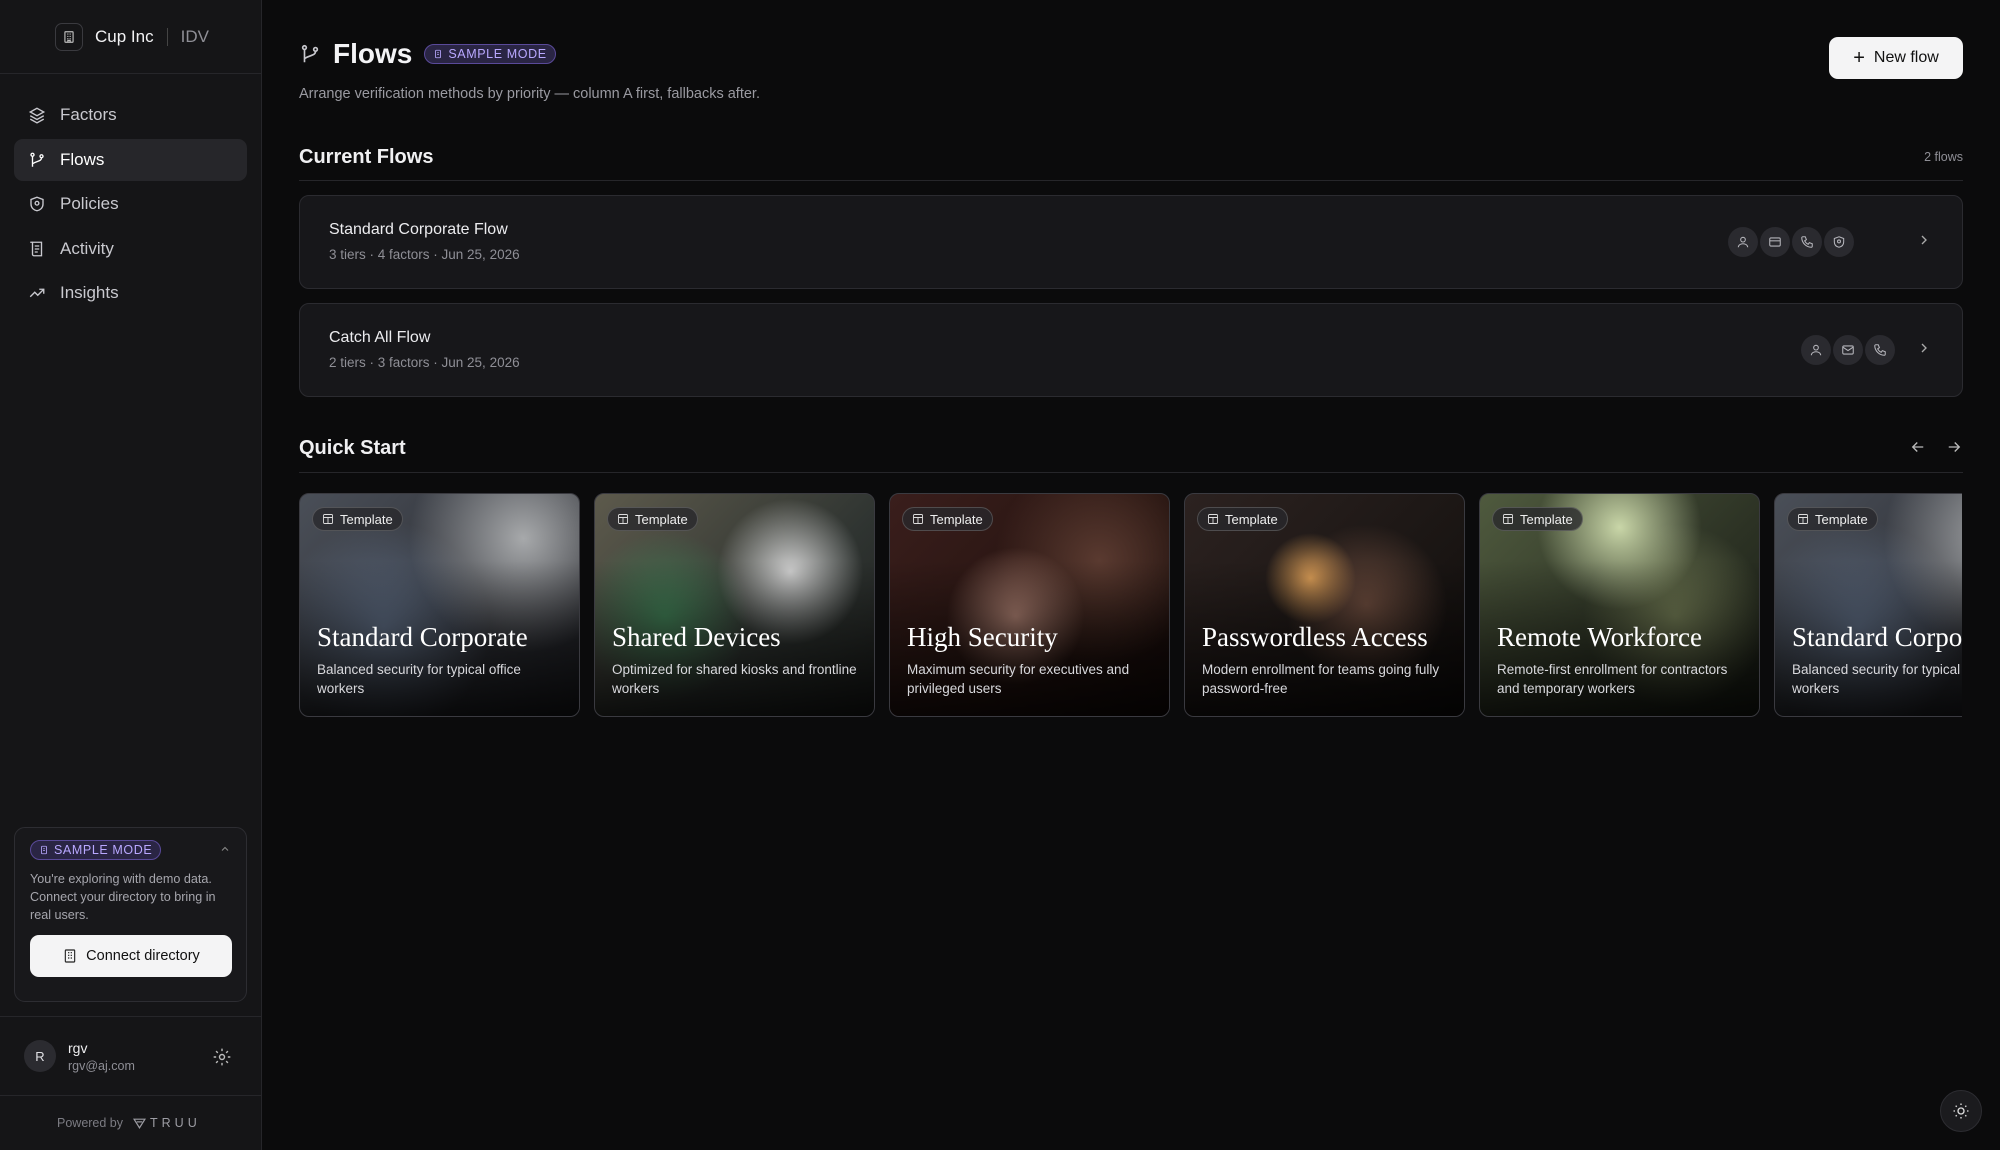 The width and height of the screenshot is (2000, 1150). Describe the element at coordinates (36, 249) in the screenshot. I see `activity-log-icon` at that location.